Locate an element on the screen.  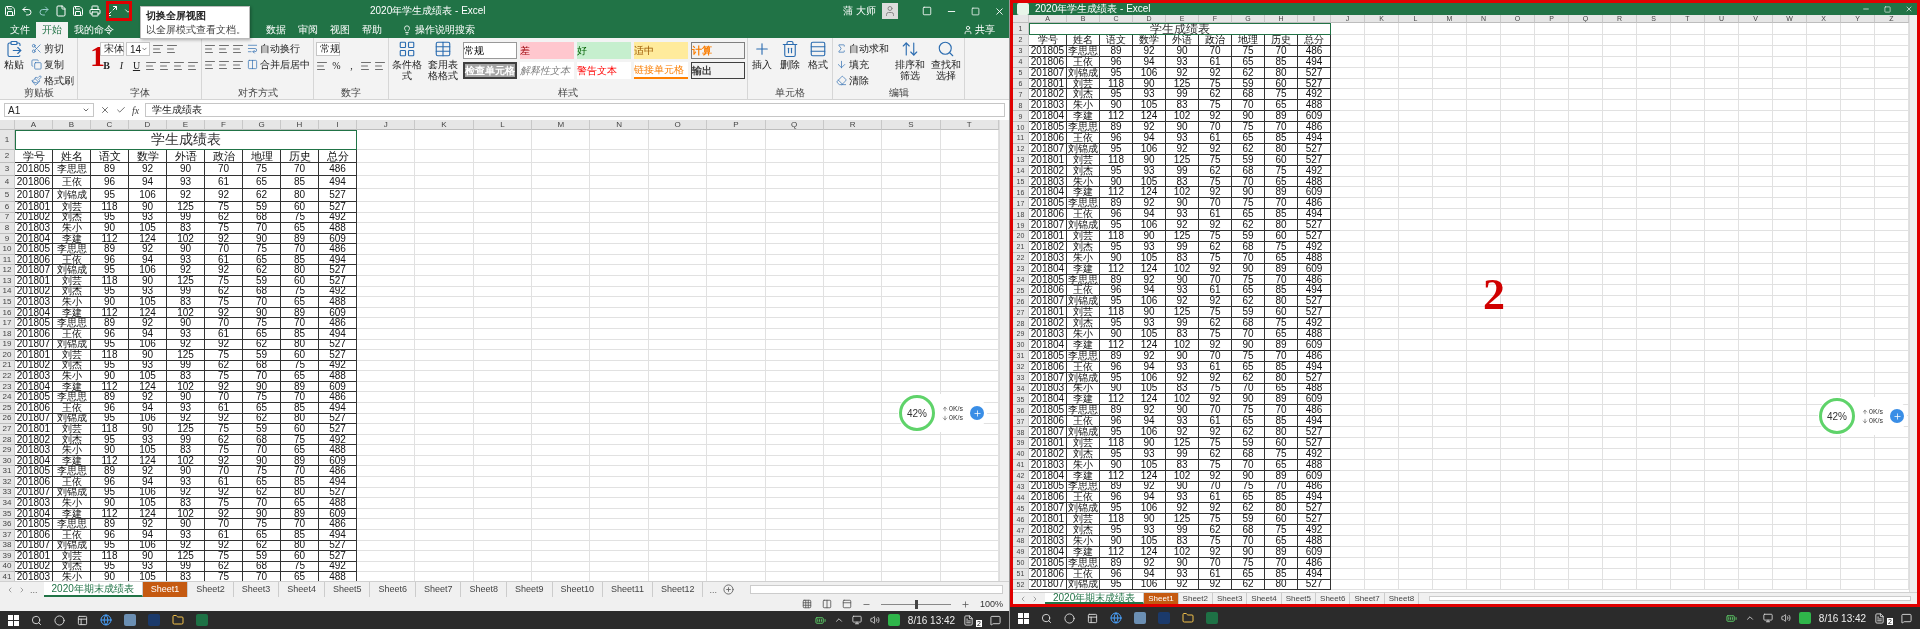
page-break-icon is located at coordinates (846, 604).